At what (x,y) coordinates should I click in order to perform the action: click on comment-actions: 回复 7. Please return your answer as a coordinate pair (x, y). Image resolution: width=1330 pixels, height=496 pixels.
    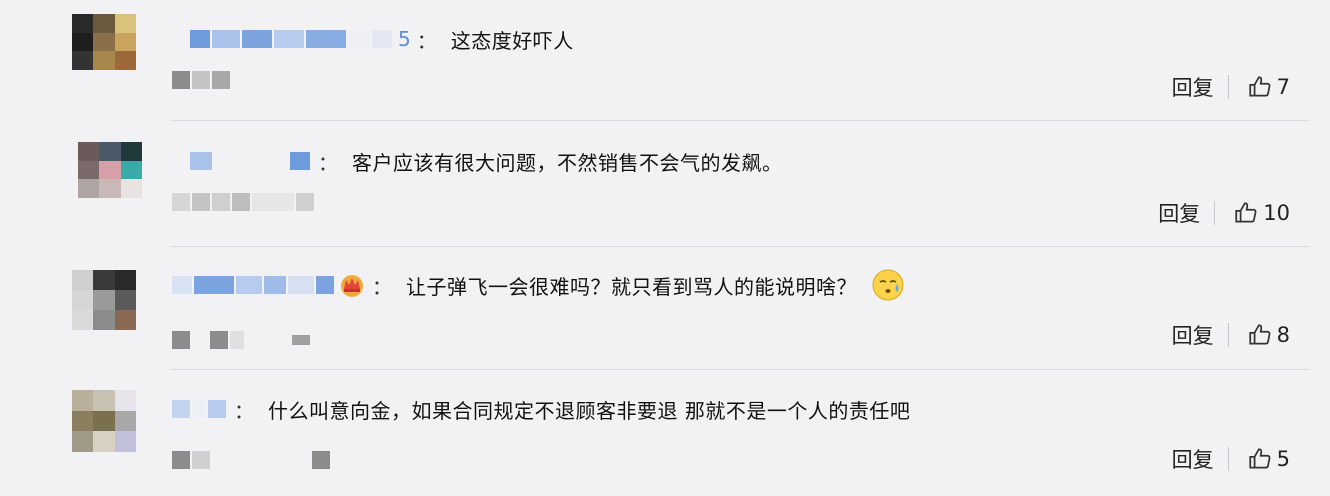
    Looking at the image, I should click on (1231, 87).